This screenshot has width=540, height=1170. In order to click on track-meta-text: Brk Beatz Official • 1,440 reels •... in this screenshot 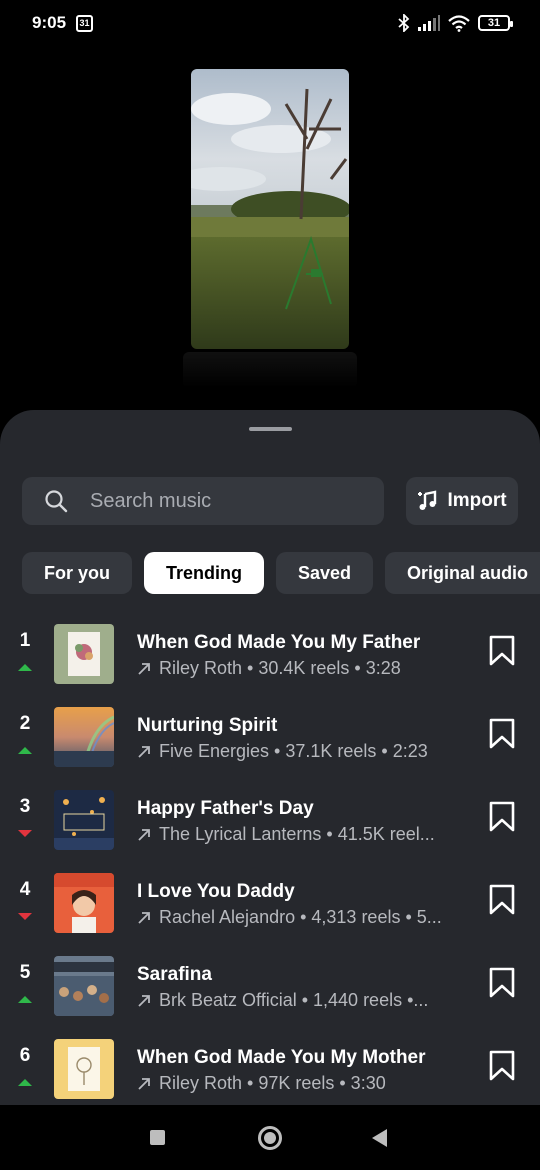, I will do `click(294, 1000)`.